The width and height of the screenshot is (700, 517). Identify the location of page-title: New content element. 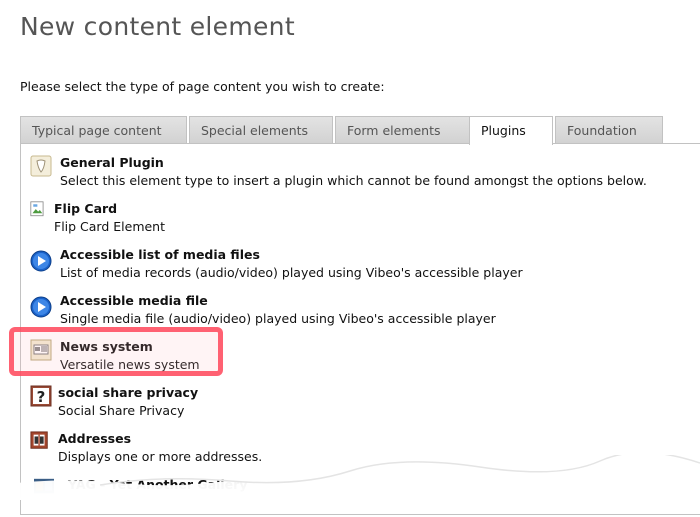
(157, 26).